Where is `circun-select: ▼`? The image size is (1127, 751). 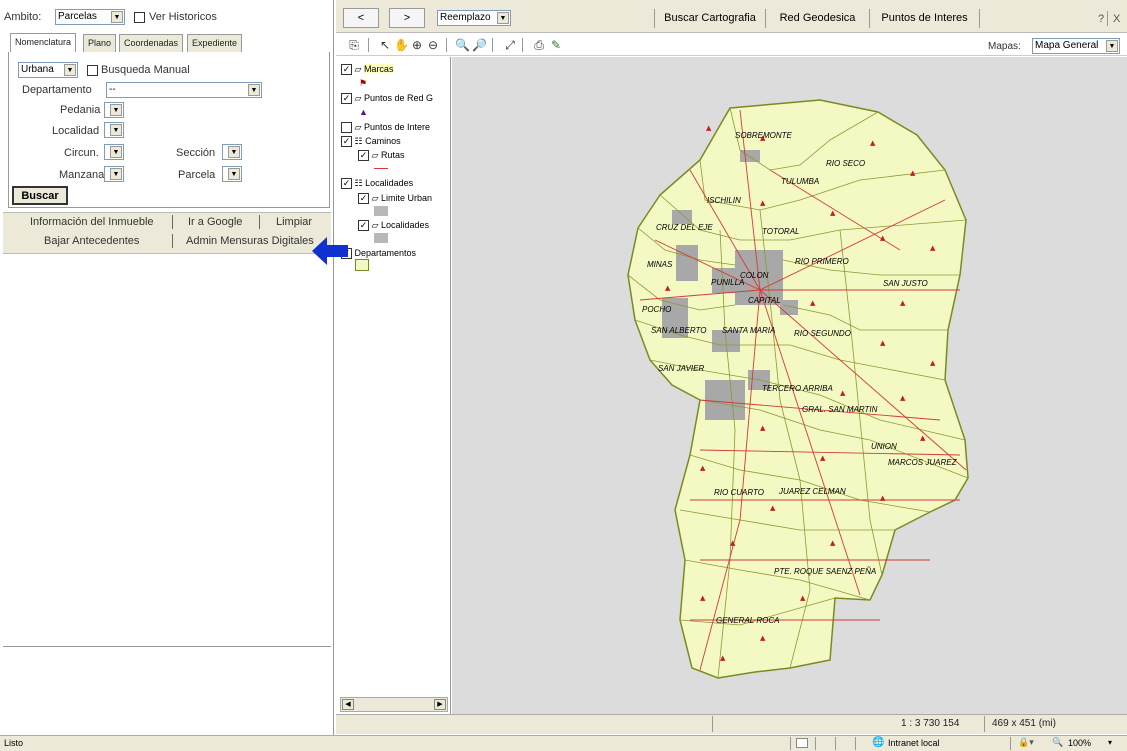
circun-select: ▼ is located at coordinates (114, 152).